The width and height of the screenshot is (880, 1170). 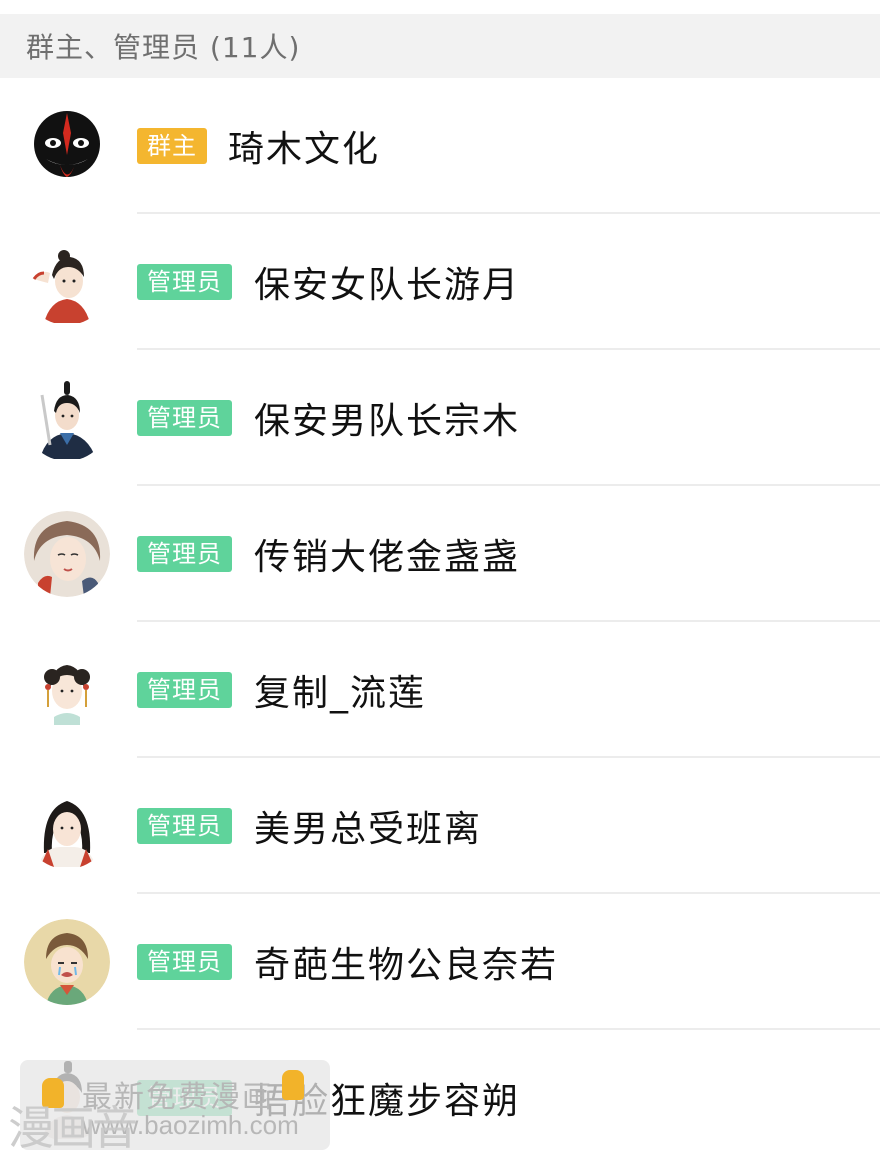 I want to click on member-name: 保安男队长宗木, so click(x=387, y=421).